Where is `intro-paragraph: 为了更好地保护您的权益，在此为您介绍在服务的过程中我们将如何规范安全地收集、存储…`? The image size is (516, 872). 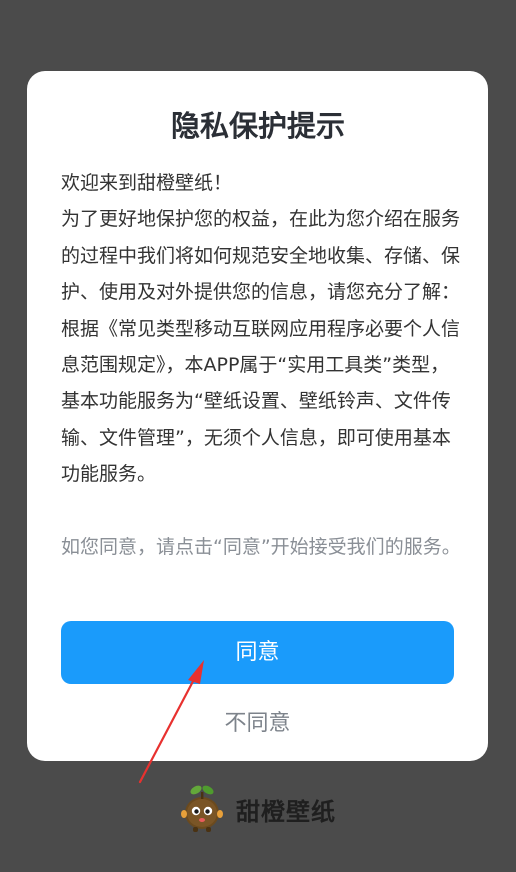 intro-paragraph: 为了更好地保护您的权益，在此为您介绍在服务的过程中我们将如何规范安全地收集、存储… is located at coordinates (261, 256).